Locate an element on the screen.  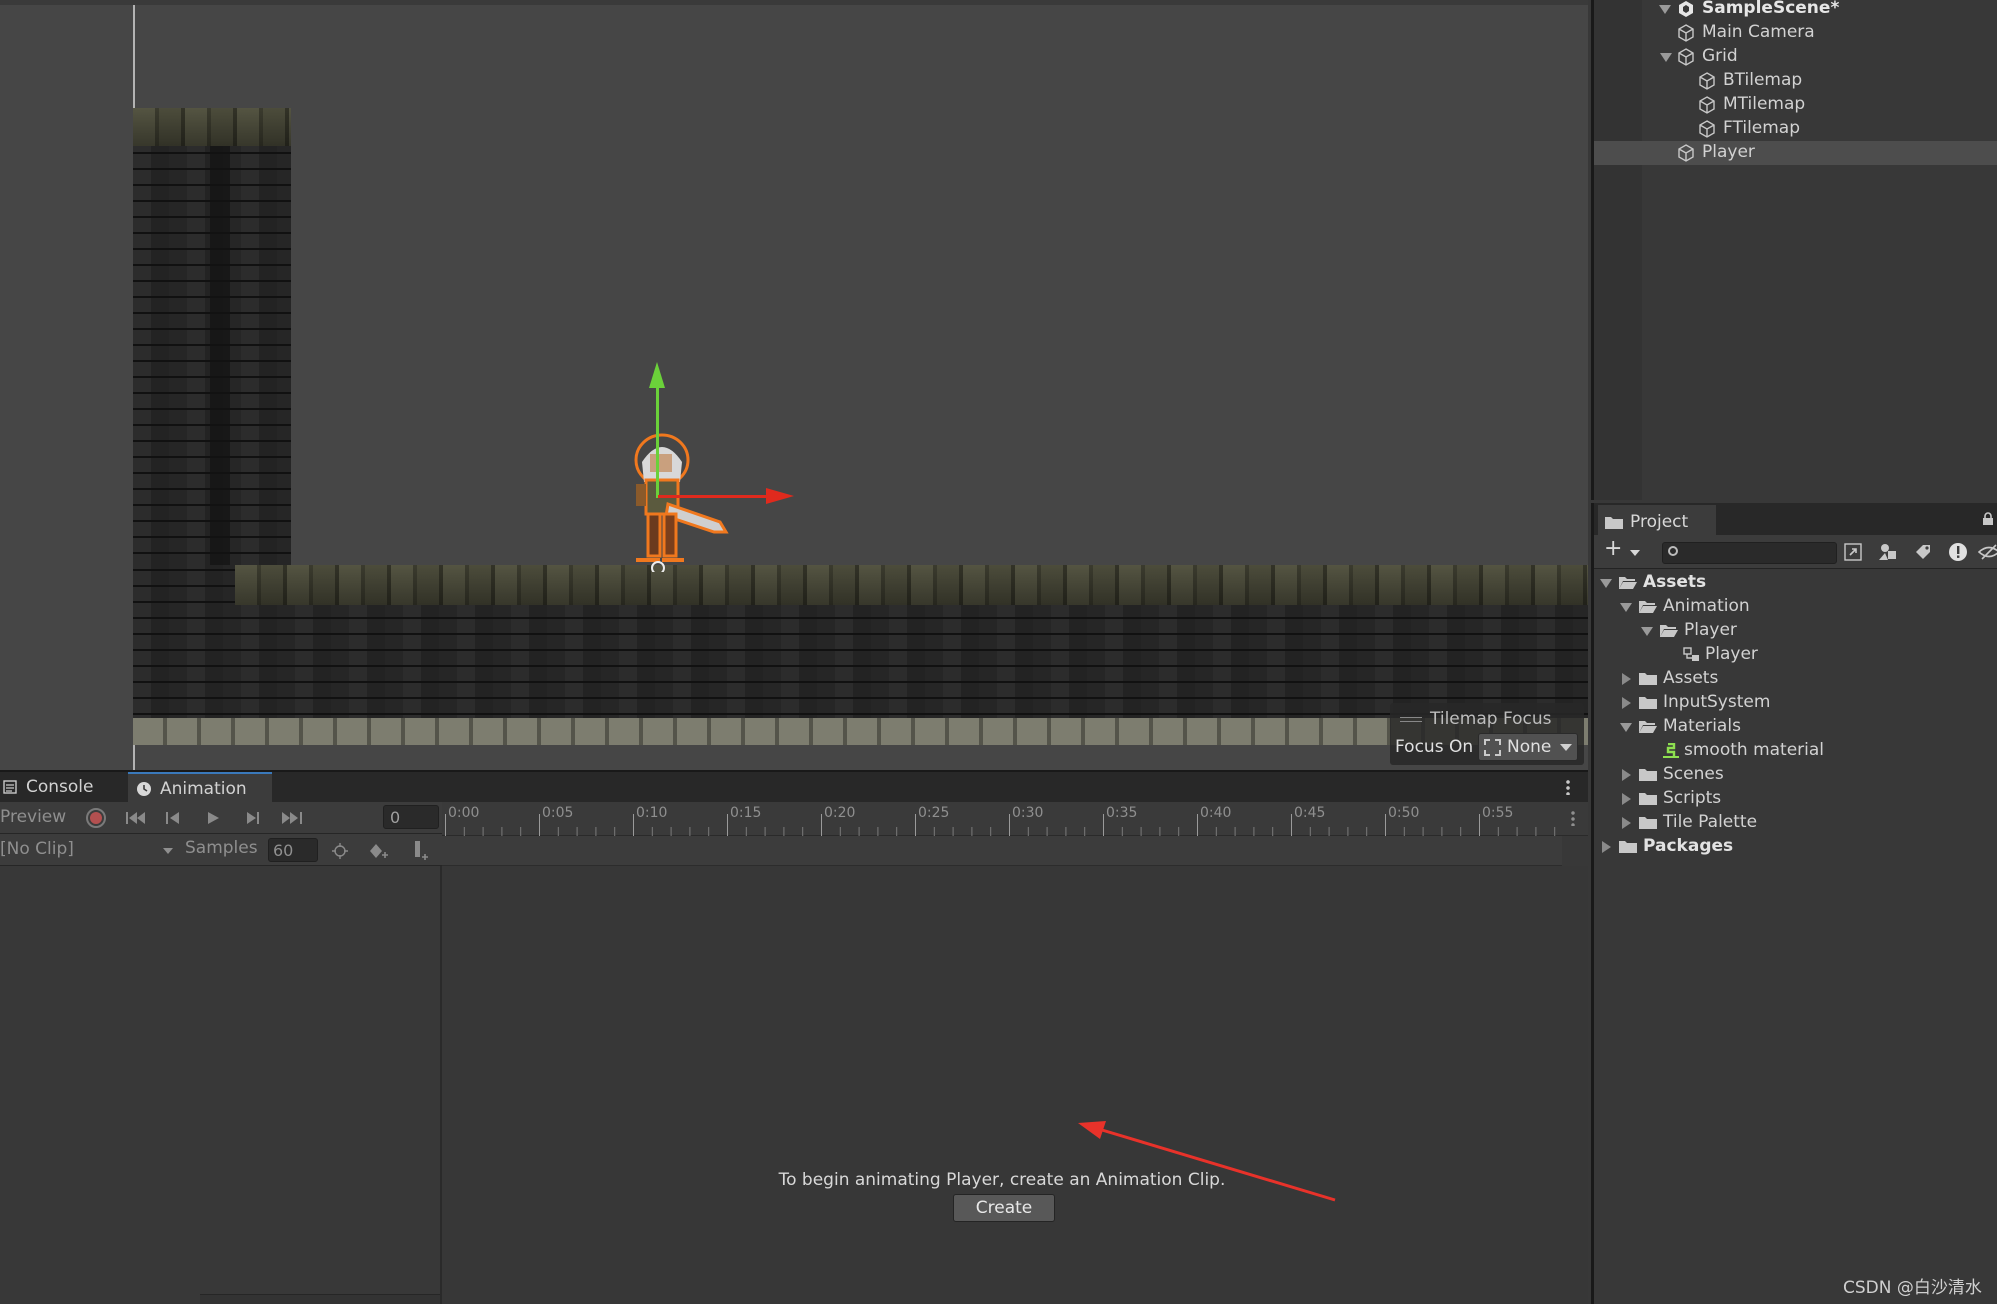
tree-item-scenes: Scenes is located at coordinates (1795, 775).